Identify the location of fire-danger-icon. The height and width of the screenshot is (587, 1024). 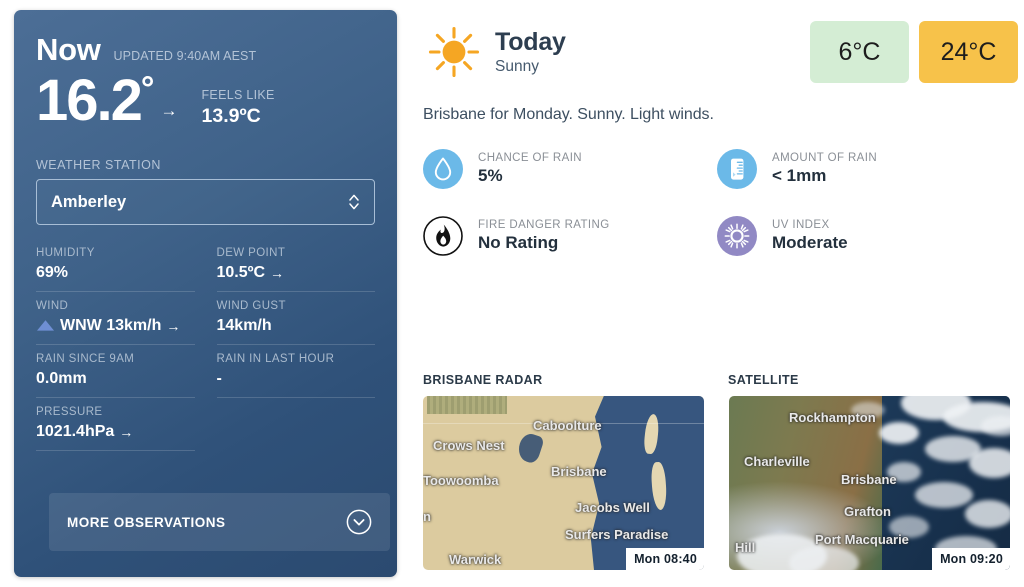
(443, 236).